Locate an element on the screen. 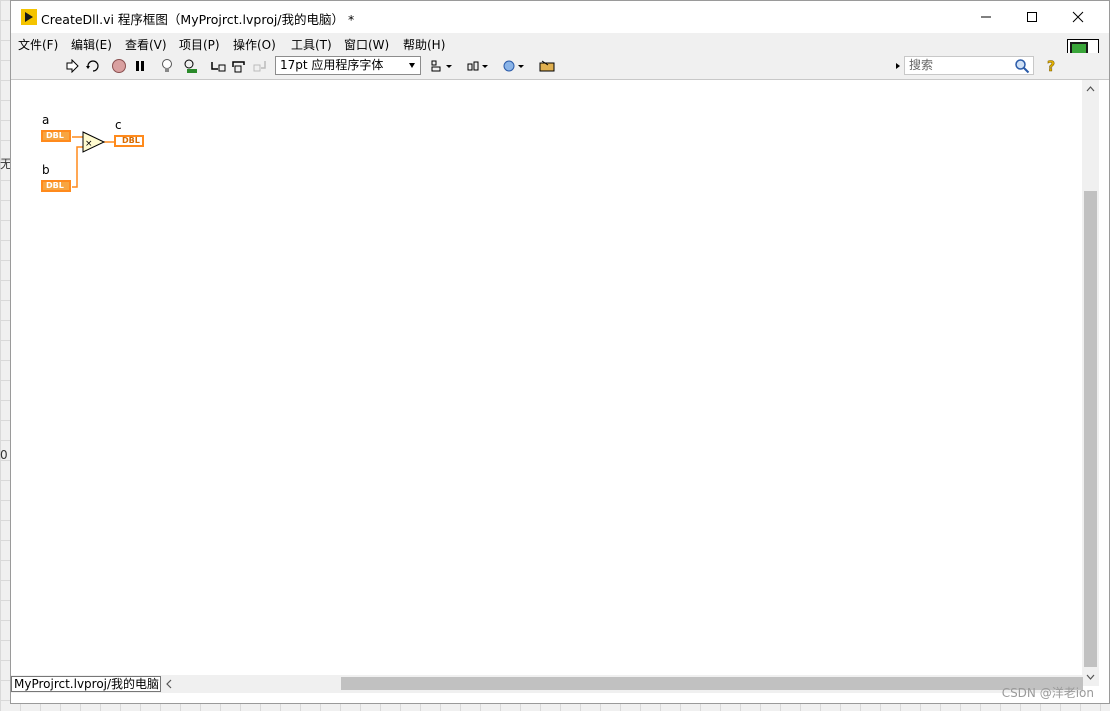 This screenshot has width=1110, height=711. reorder-button is located at coordinates (514, 66).